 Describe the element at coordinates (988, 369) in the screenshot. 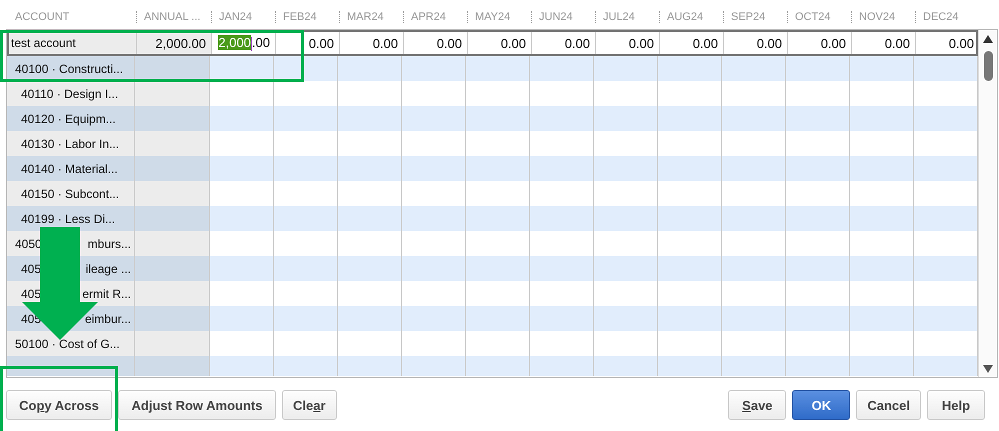

I see `scroll-down-icon` at that location.